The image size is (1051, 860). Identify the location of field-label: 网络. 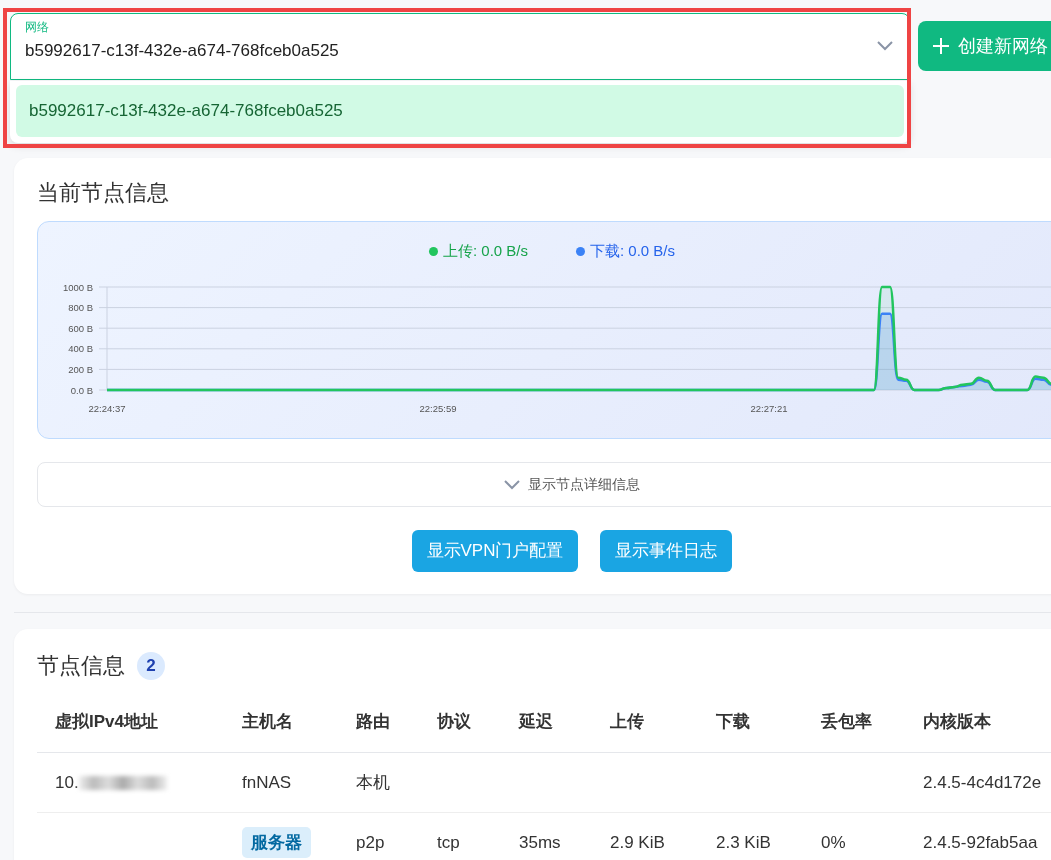
(37, 27).